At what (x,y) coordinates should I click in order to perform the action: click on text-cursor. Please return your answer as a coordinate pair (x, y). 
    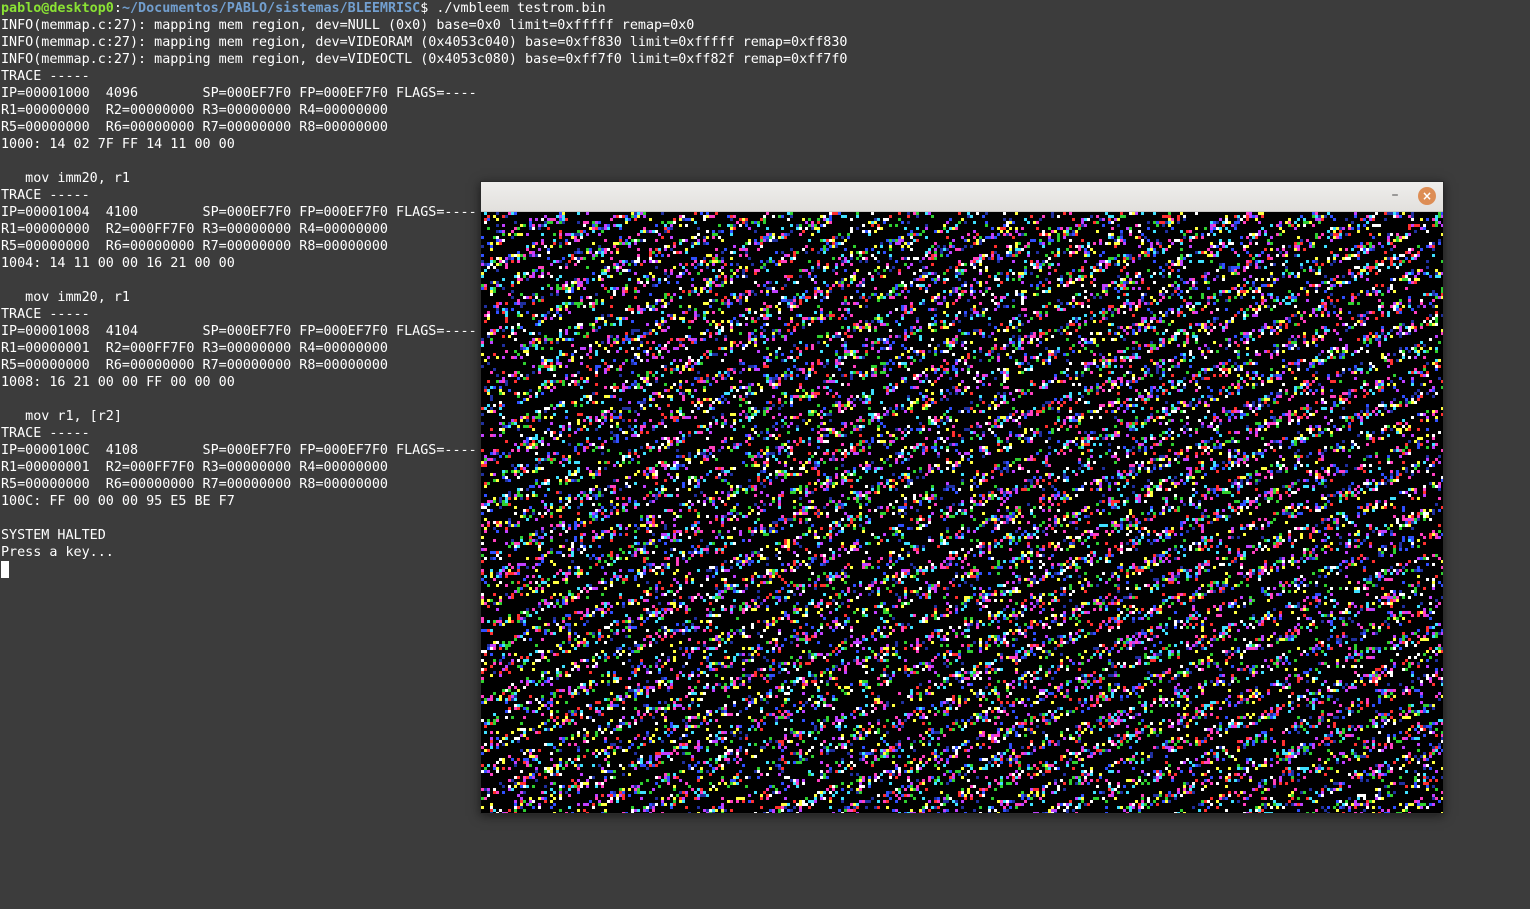
    Looking at the image, I should click on (5, 569).